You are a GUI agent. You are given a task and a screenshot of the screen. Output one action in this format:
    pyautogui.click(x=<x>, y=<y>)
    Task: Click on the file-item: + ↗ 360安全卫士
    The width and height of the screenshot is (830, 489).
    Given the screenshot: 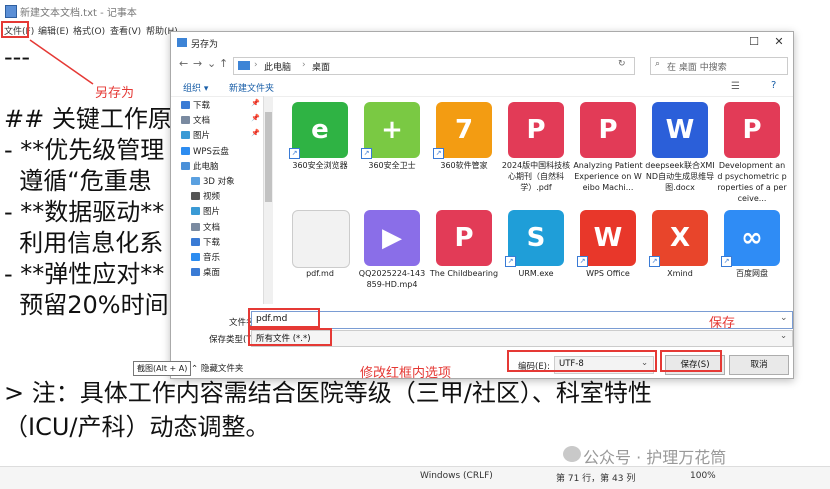 What is the action you would take?
    pyautogui.click(x=392, y=150)
    